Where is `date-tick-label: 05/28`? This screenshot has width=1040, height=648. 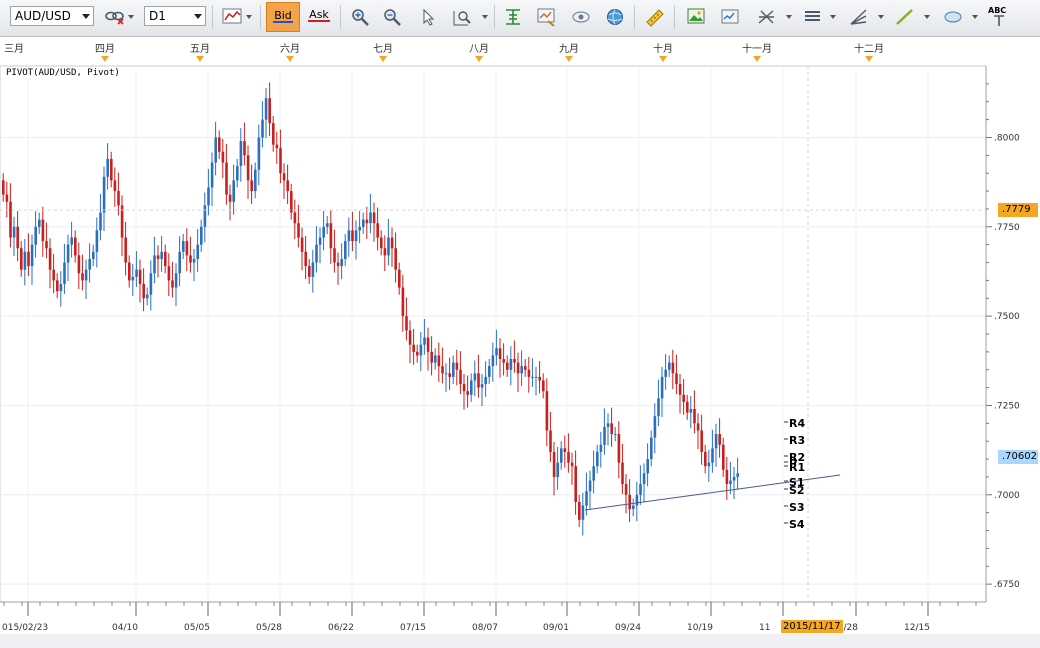 date-tick-label: 05/28 is located at coordinates (269, 628).